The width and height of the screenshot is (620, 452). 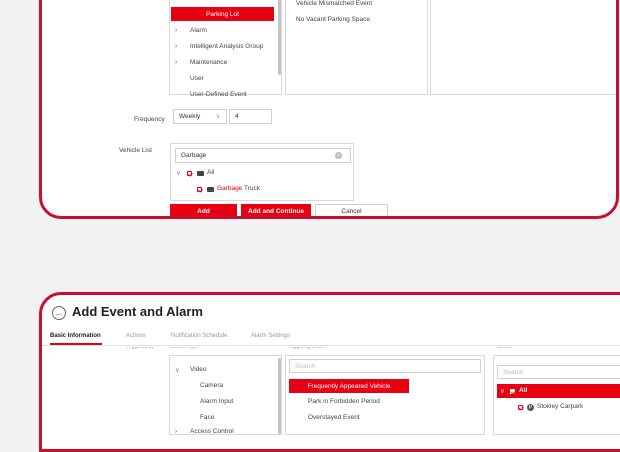 What do you see at coordinates (189, 173) in the screenshot?
I see `all-checkbox` at bounding box center [189, 173].